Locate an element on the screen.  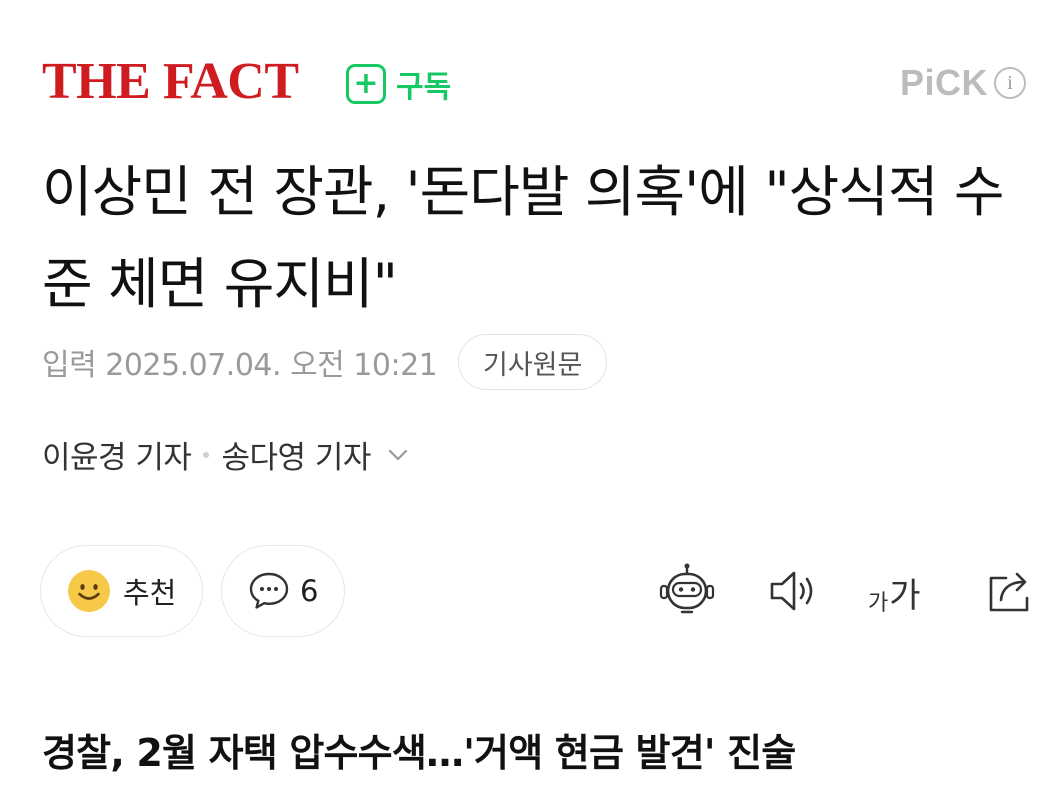
subscribe-button: + 구독 is located at coordinates (398, 84).